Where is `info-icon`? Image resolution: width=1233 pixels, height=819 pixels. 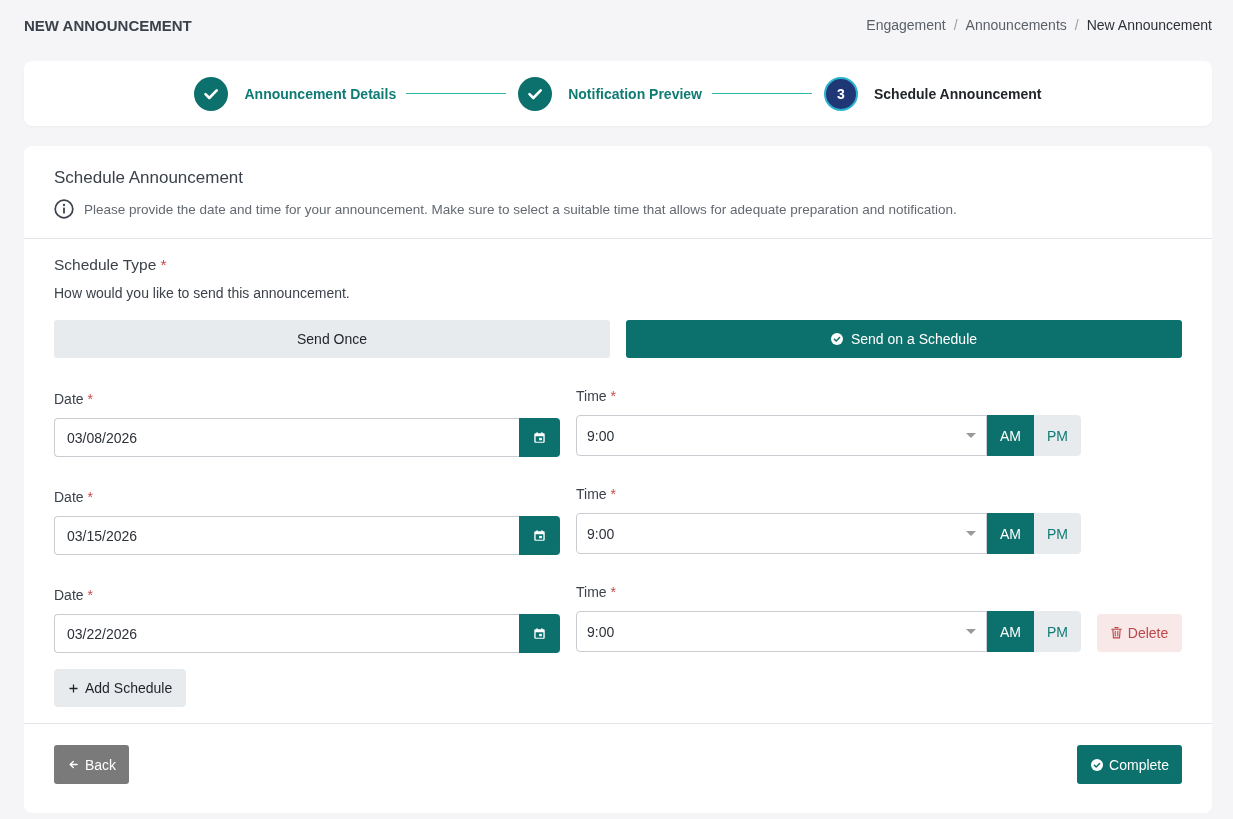 info-icon is located at coordinates (64, 209).